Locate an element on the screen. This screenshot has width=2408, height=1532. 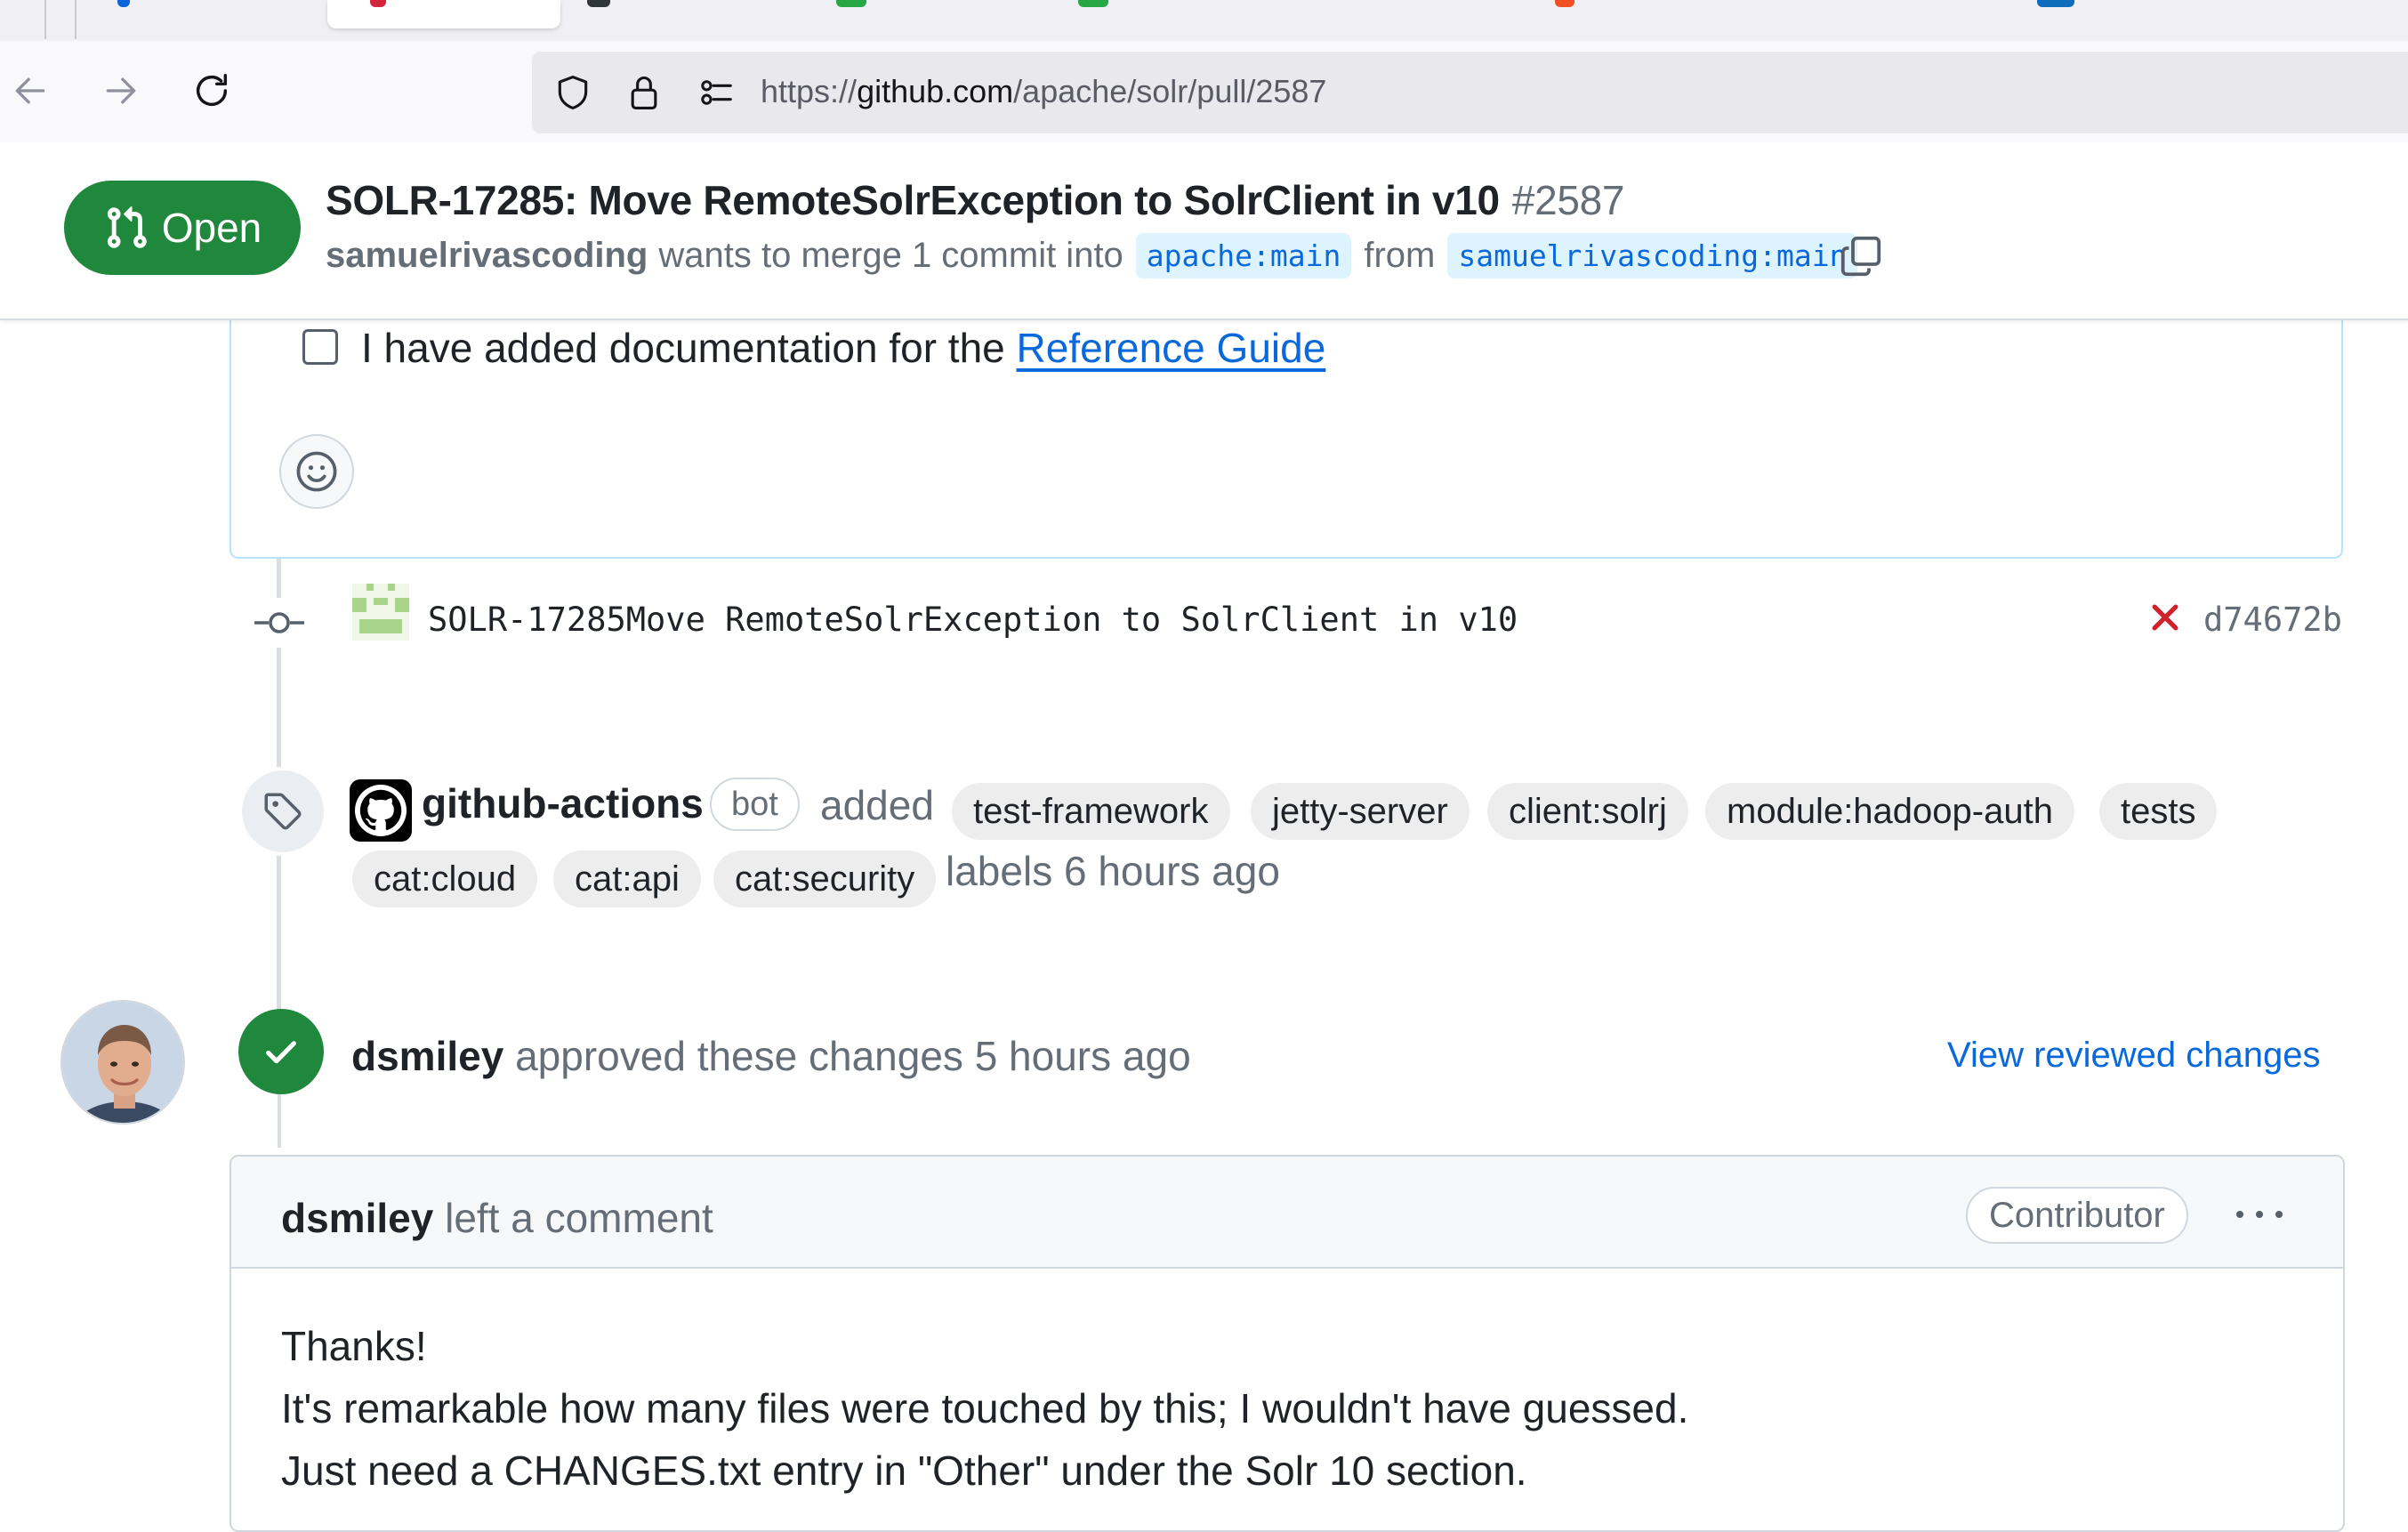
git-pull-request-icon is located at coordinates (127, 227).